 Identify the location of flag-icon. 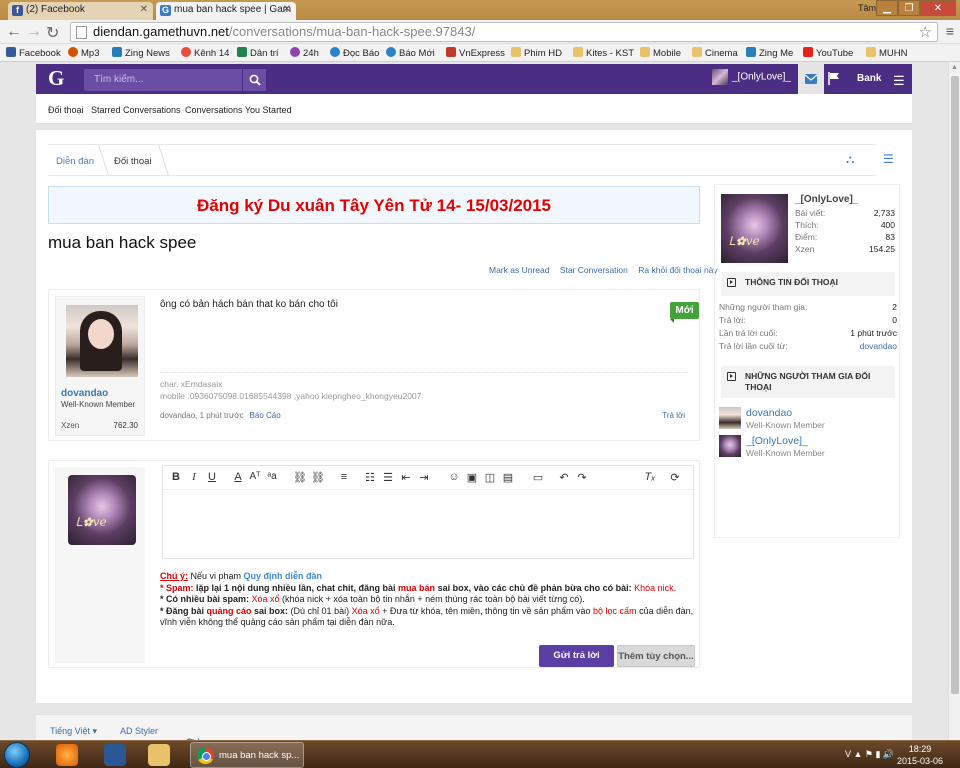
(834, 78).